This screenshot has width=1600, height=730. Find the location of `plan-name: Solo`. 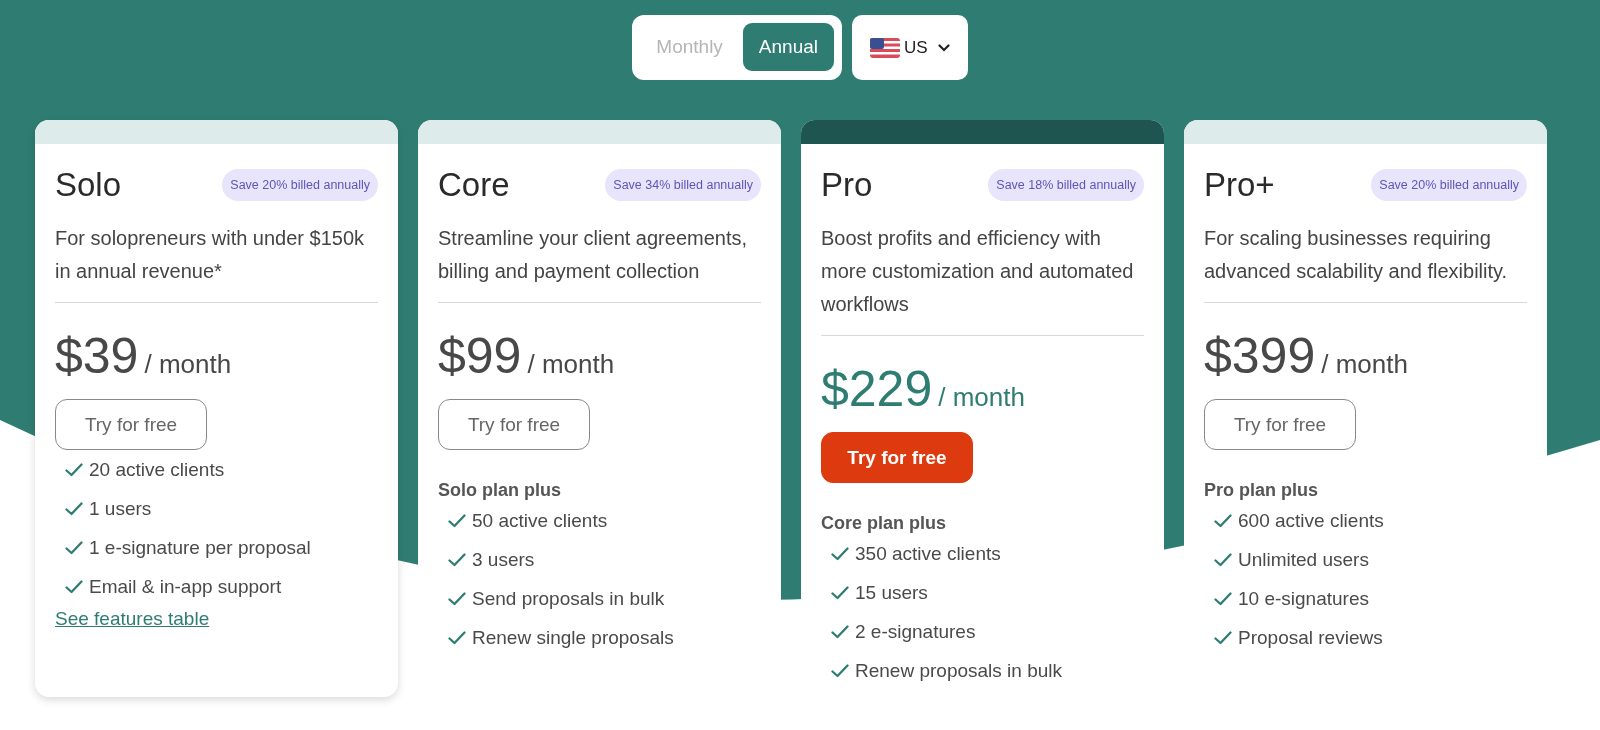

plan-name: Solo is located at coordinates (88, 185).